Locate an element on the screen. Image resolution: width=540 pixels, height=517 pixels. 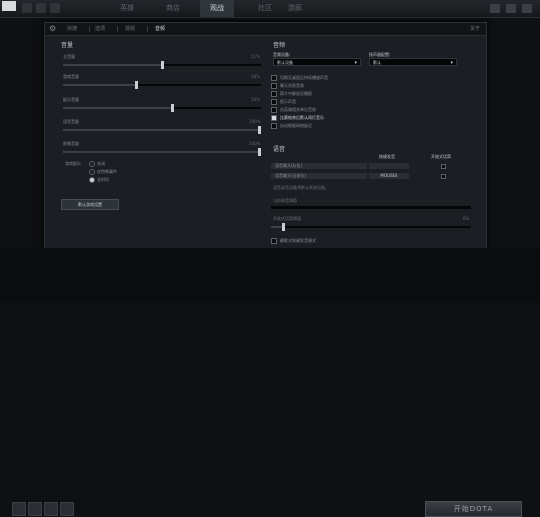
settings-gear-icon: ⚙ is located at coordinates (53, 28).